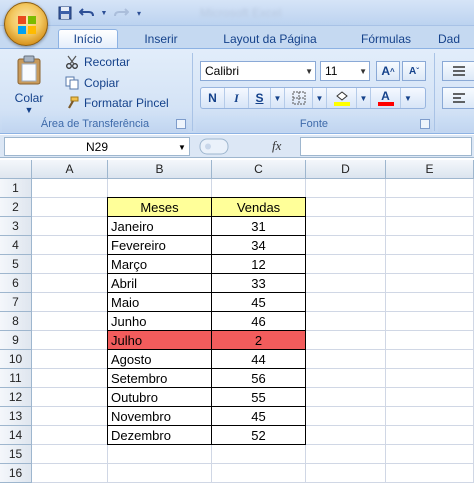 This screenshot has height=488, width=474. I want to click on undo-icon, so click(87, 13).